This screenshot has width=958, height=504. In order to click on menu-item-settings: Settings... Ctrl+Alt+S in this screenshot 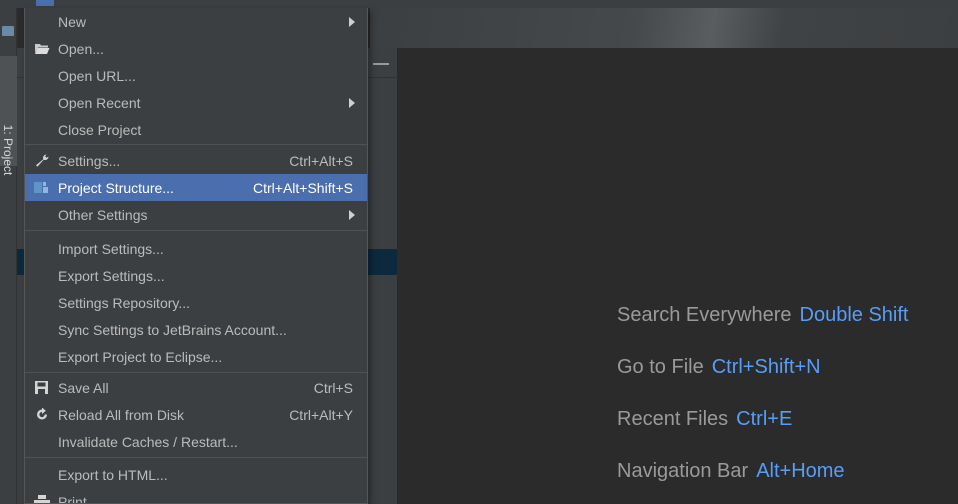, I will do `click(196, 160)`.